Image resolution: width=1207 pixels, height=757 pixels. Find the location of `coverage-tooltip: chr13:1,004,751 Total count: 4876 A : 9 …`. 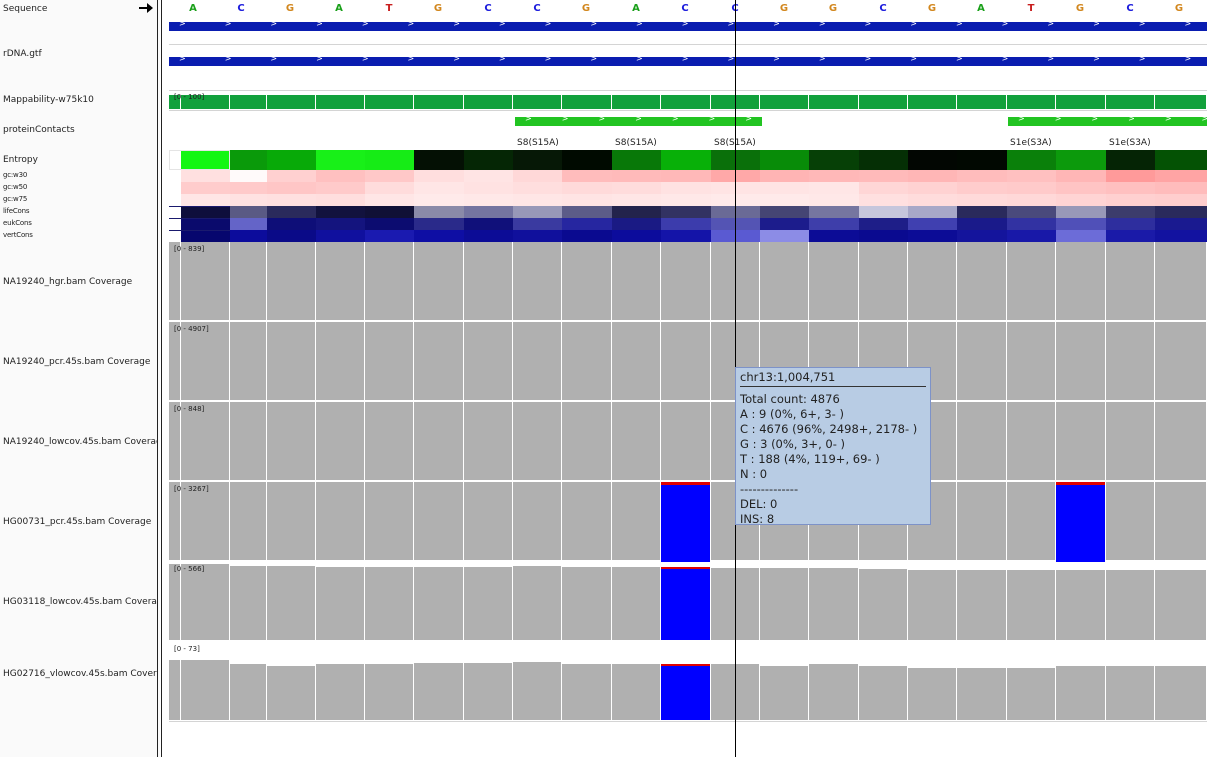

coverage-tooltip: chr13:1,004,751 Total count: 4876 A : 9 … is located at coordinates (833, 446).